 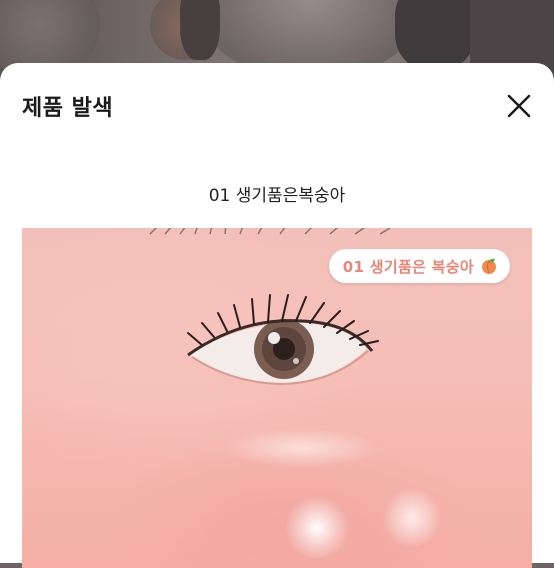 I want to click on shade-name: 01 생기품은복숭아, so click(x=277, y=196).